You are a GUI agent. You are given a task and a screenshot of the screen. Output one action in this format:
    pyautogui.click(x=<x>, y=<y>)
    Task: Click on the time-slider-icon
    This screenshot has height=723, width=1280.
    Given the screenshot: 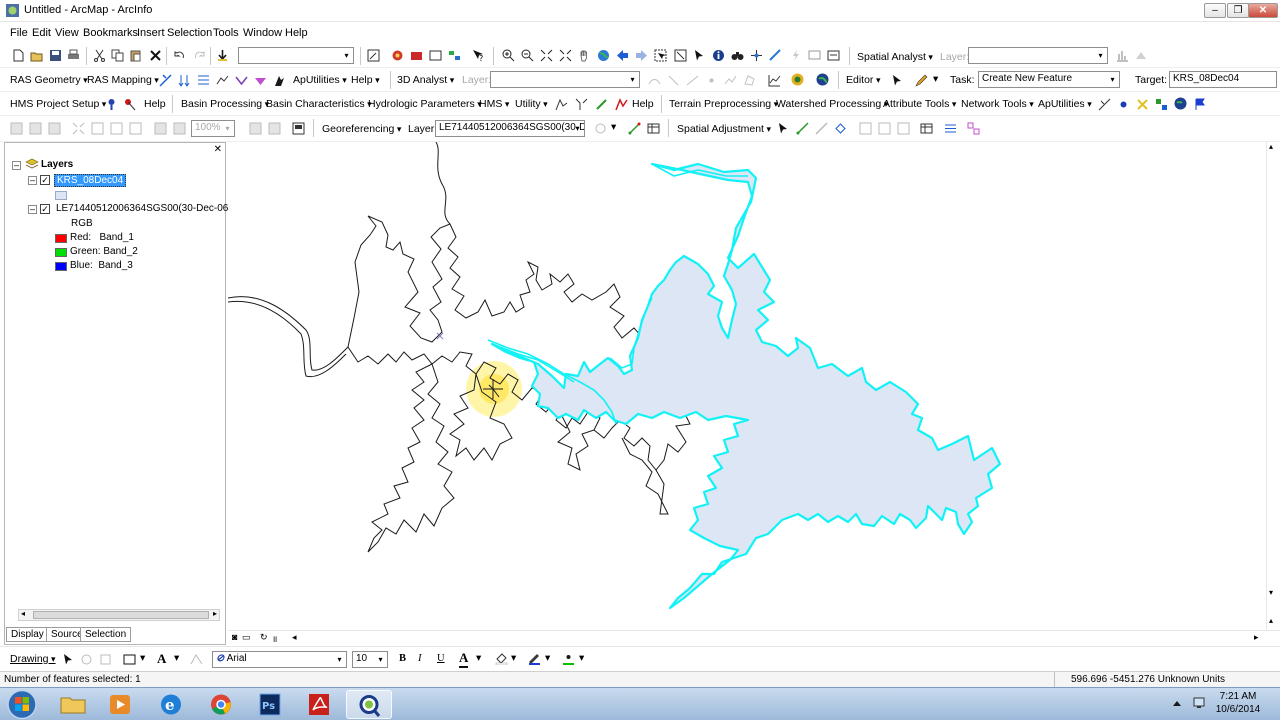 What is the action you would take?
    pyautogui.click(x=833, y=55)
    